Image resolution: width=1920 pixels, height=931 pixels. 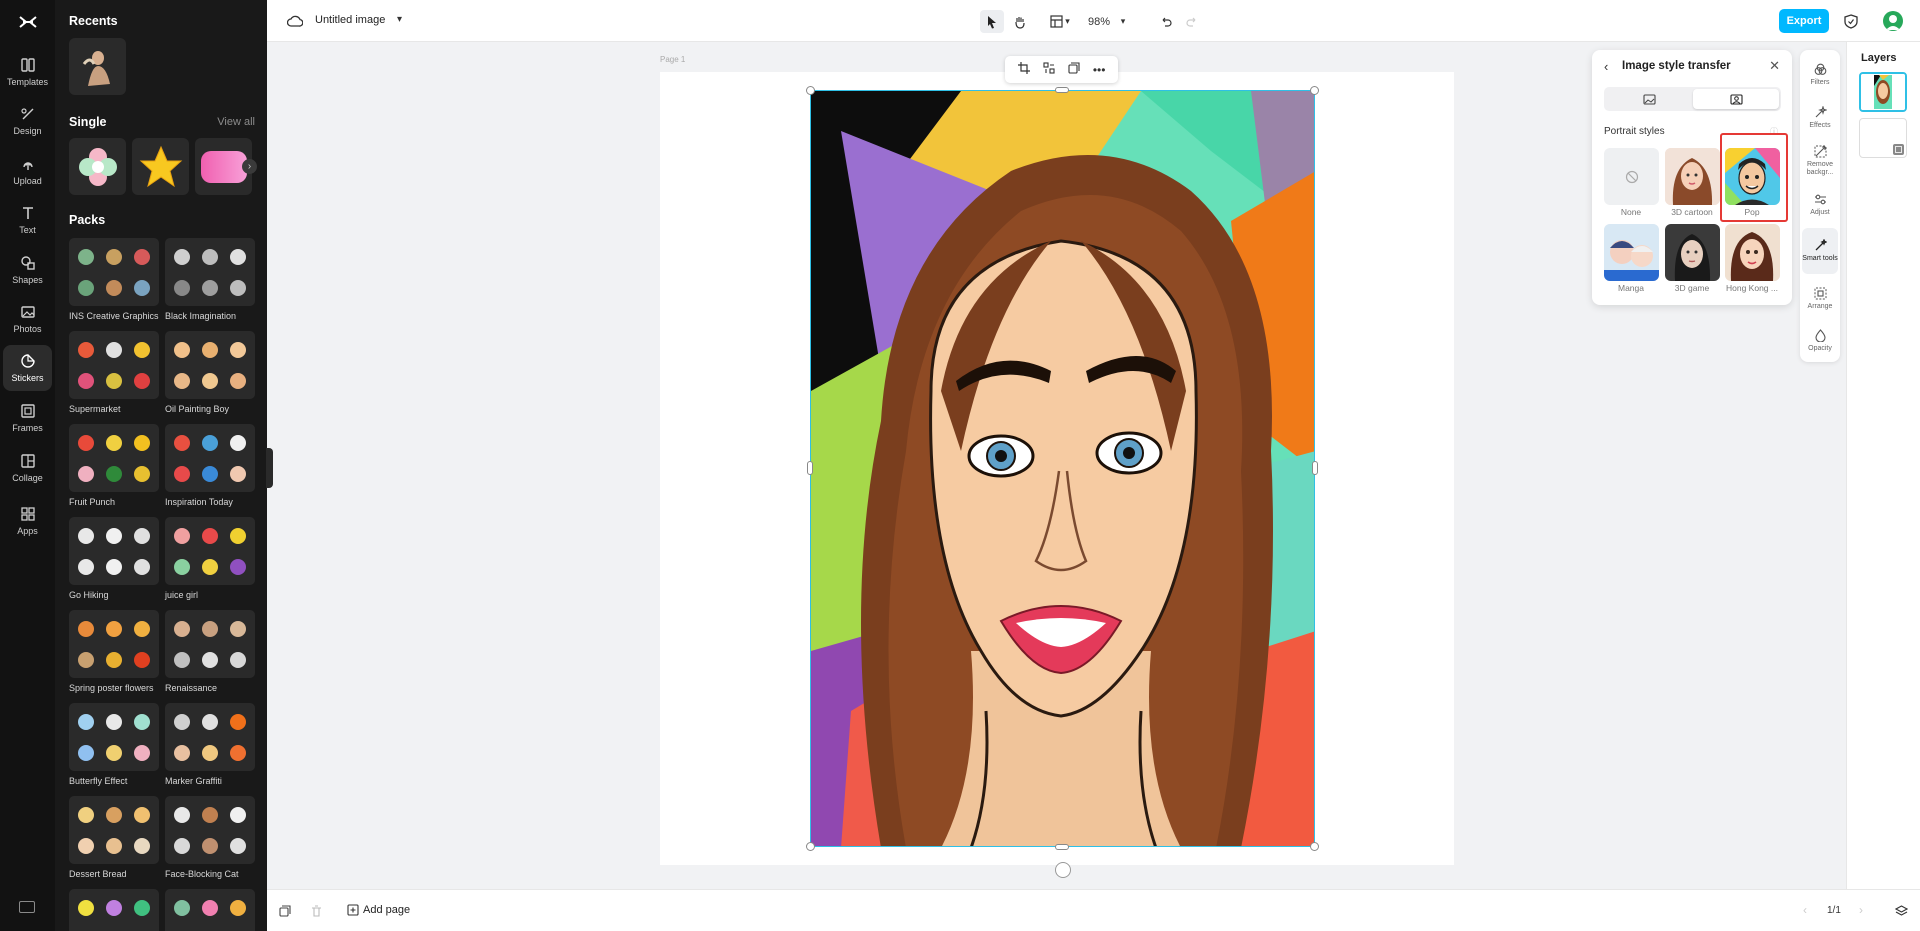 I want to click on recent-sticker, so click(x=97, y=66).